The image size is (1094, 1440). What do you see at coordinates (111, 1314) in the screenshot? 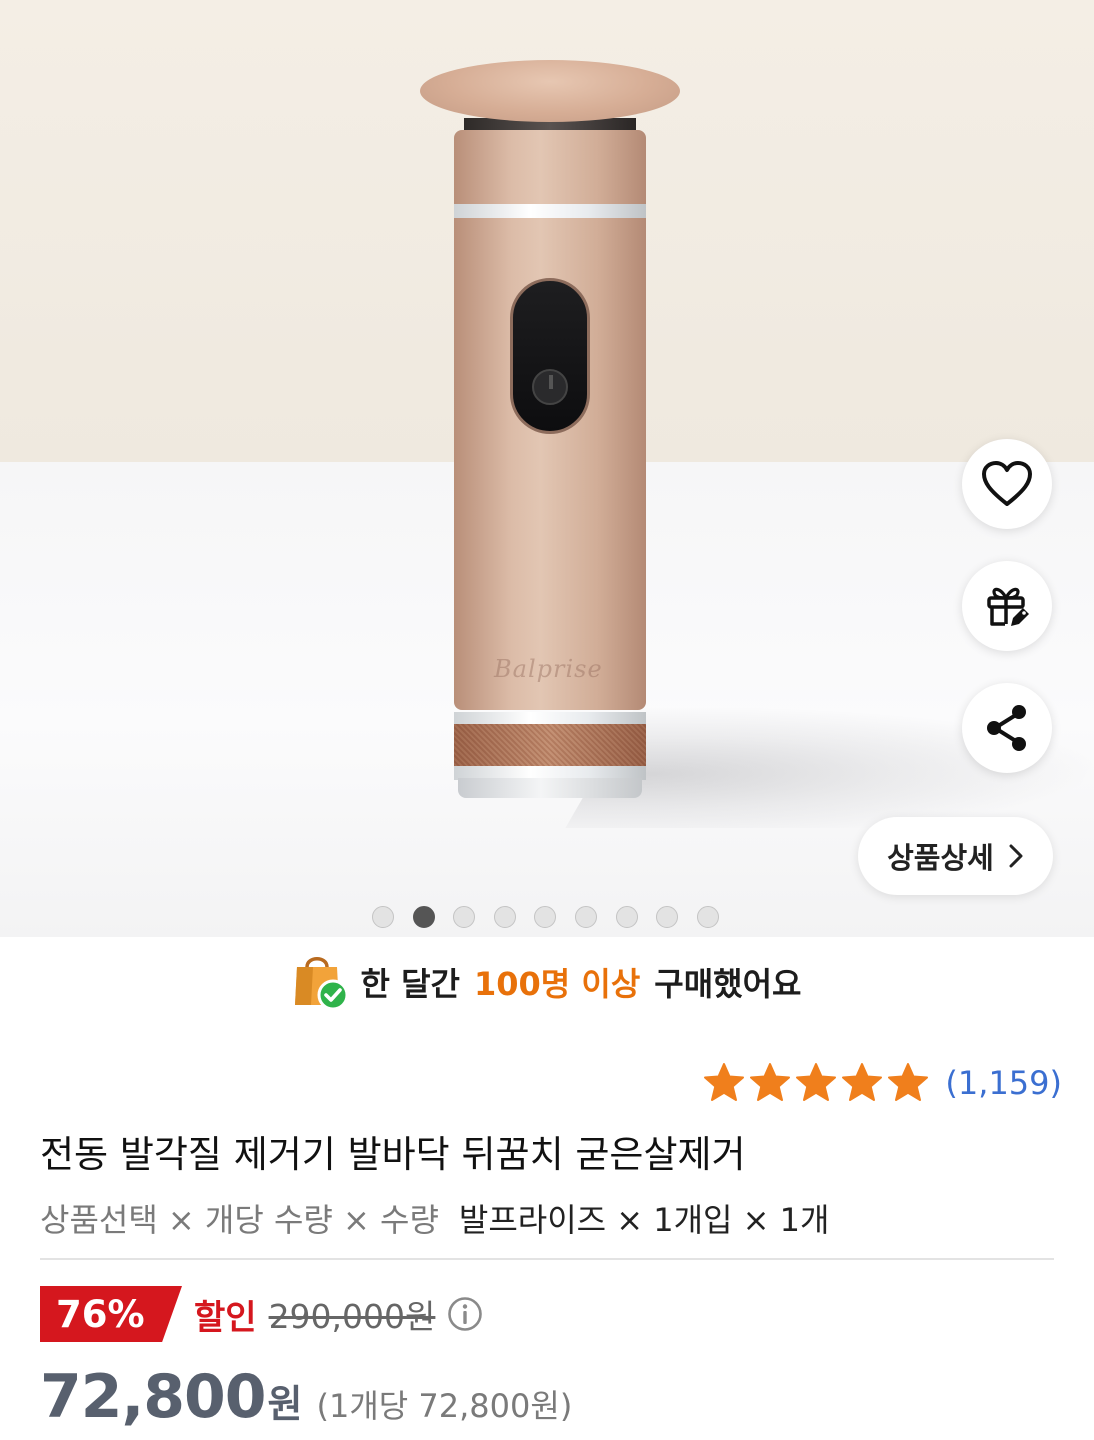
I see `discount-badge: 76%` at bounding box center [111, 1314].